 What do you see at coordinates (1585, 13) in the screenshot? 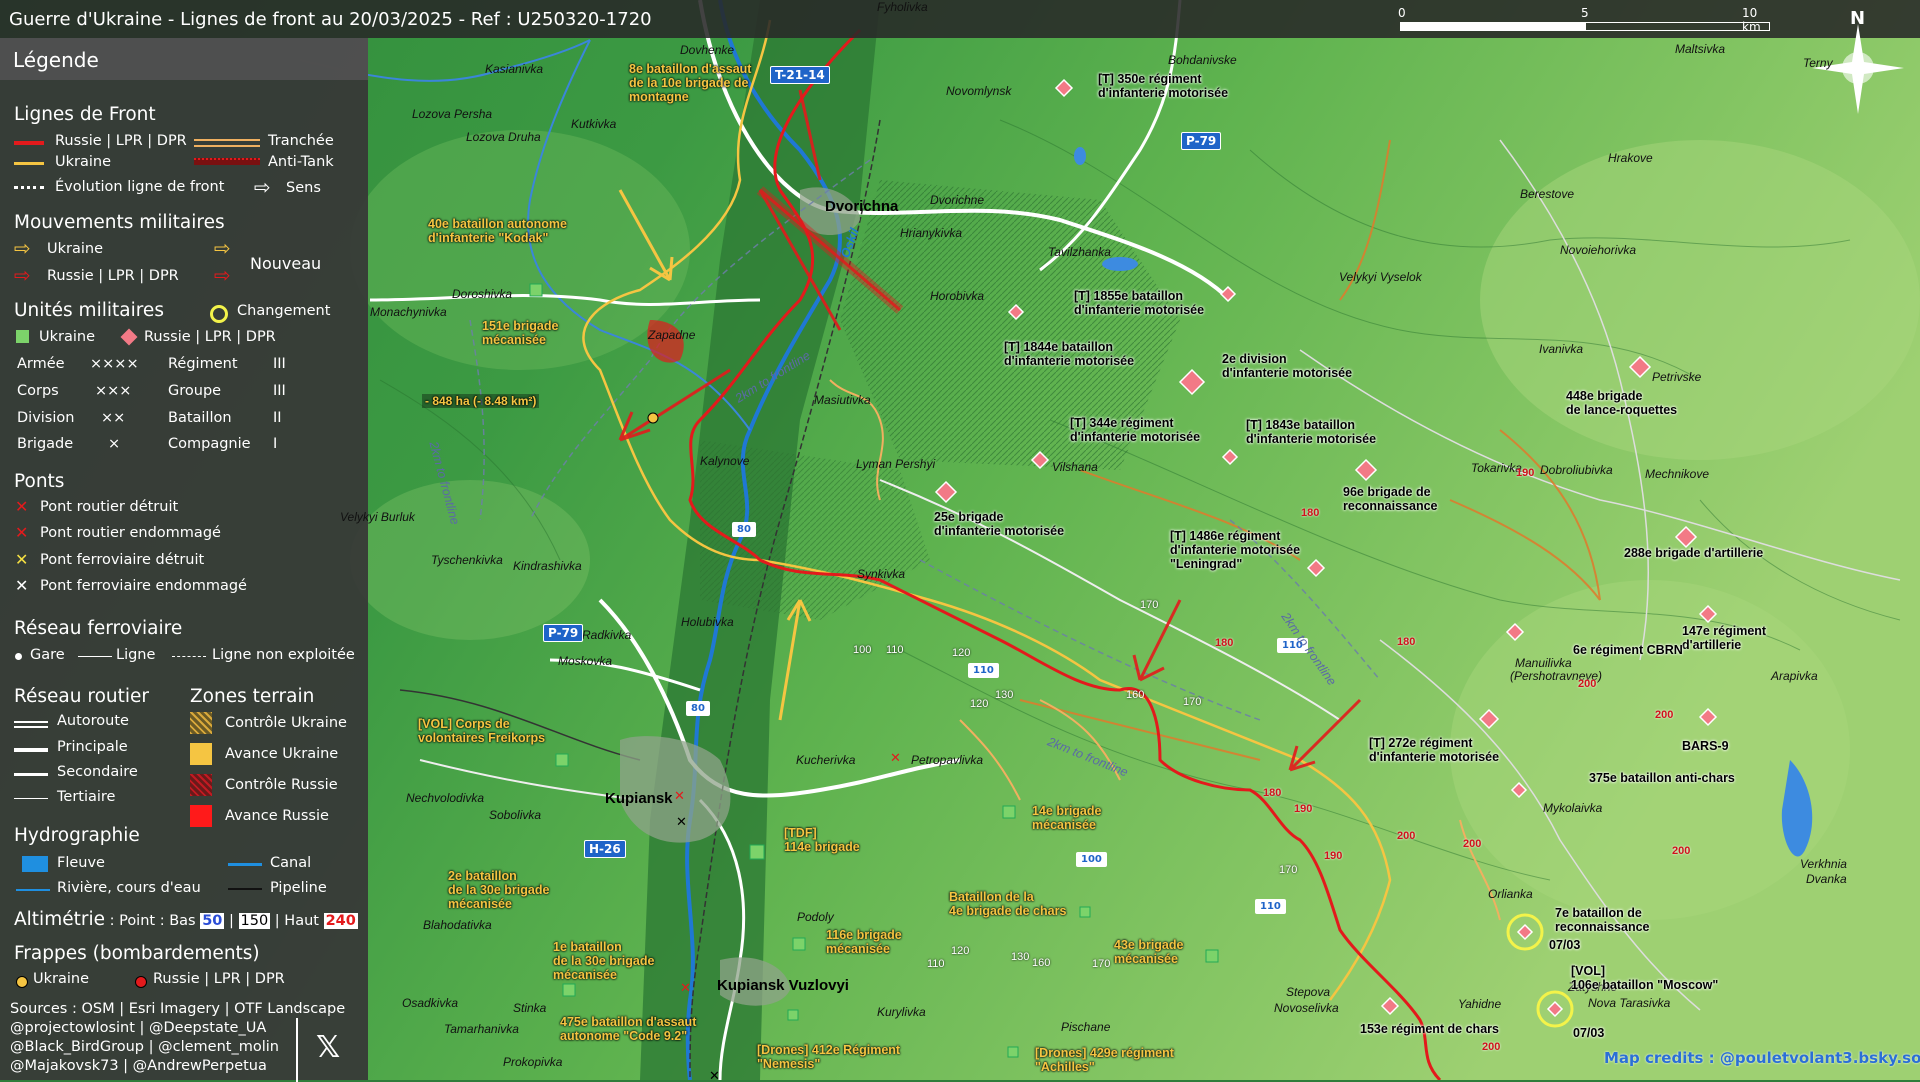
I see `scale-tick-5: 5` at bounding box center [1585, 13].